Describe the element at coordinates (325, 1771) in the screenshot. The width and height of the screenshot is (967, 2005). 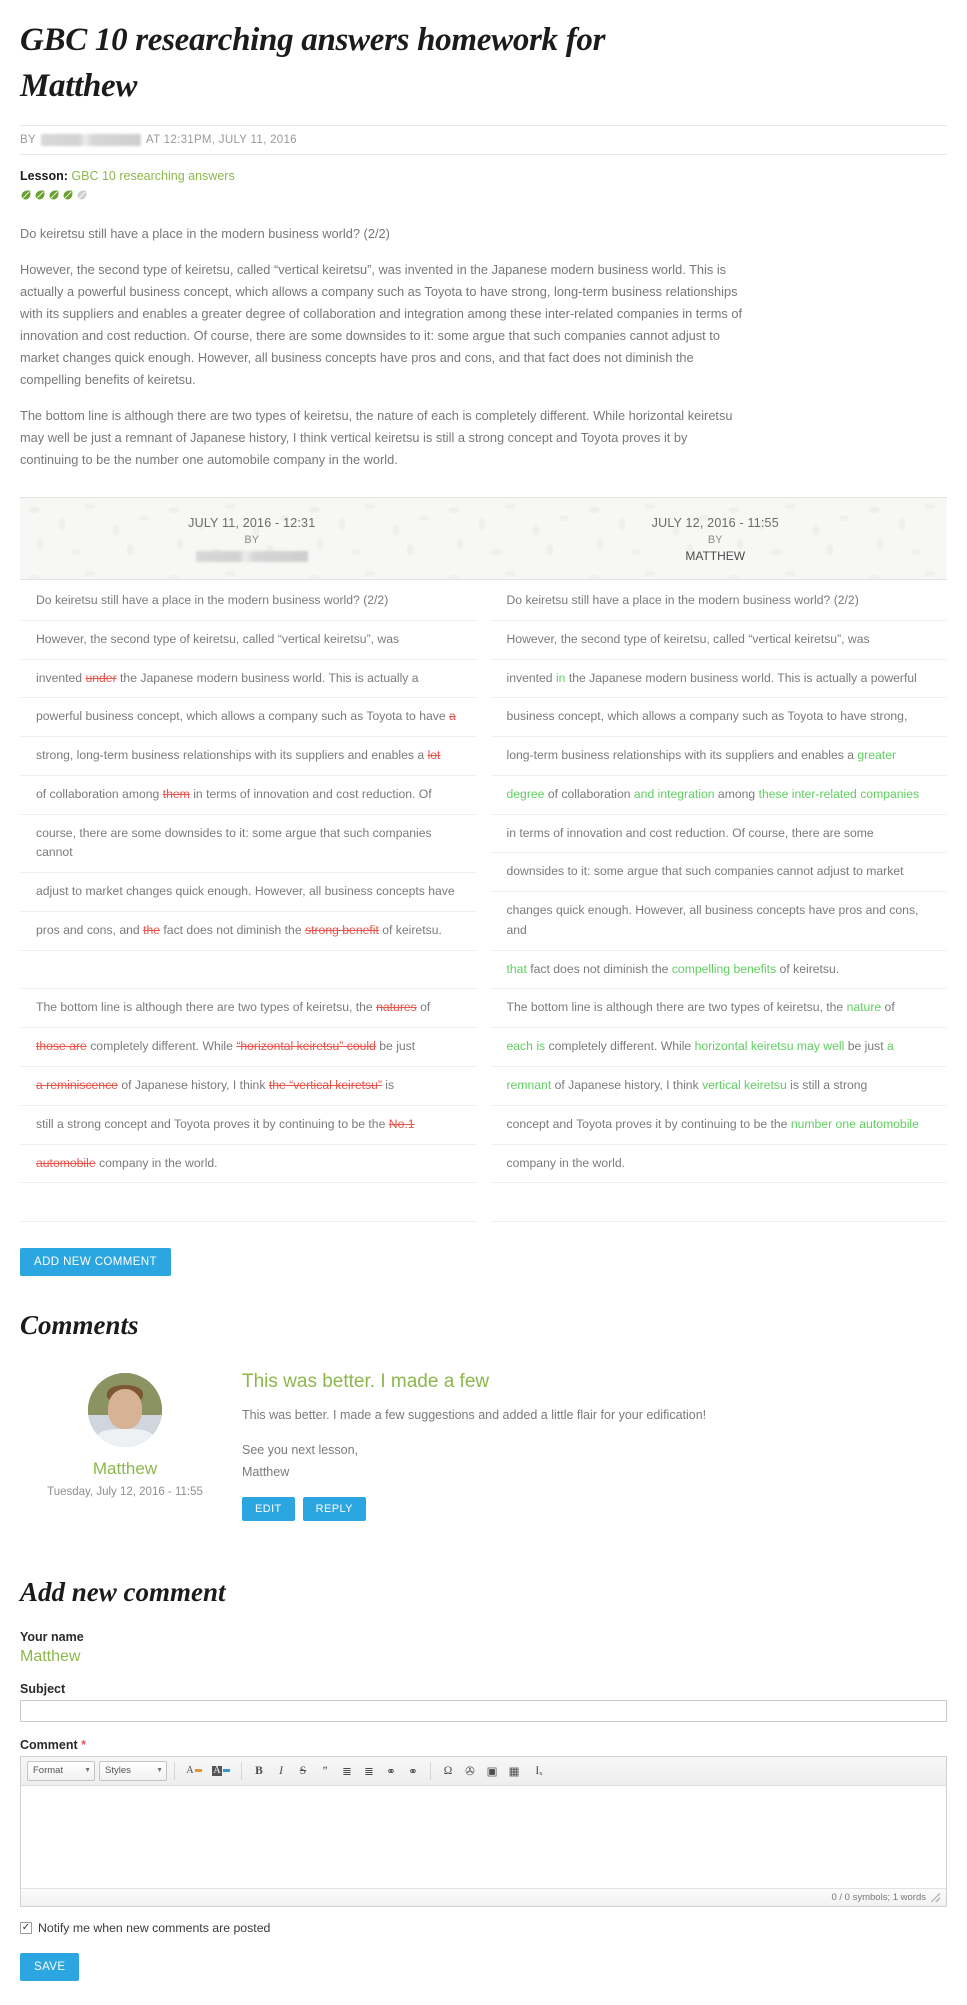
I see `blockquote-icon: ”` at that location.